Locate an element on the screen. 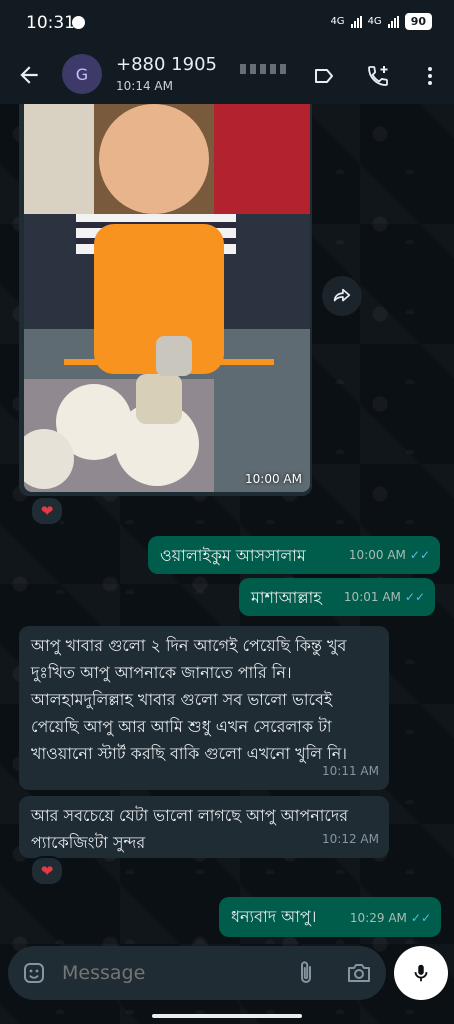 This screenshot has width=454, height=1024. message-meta: 10:01 AM ✓✓ is located at coordinates (384, 597).